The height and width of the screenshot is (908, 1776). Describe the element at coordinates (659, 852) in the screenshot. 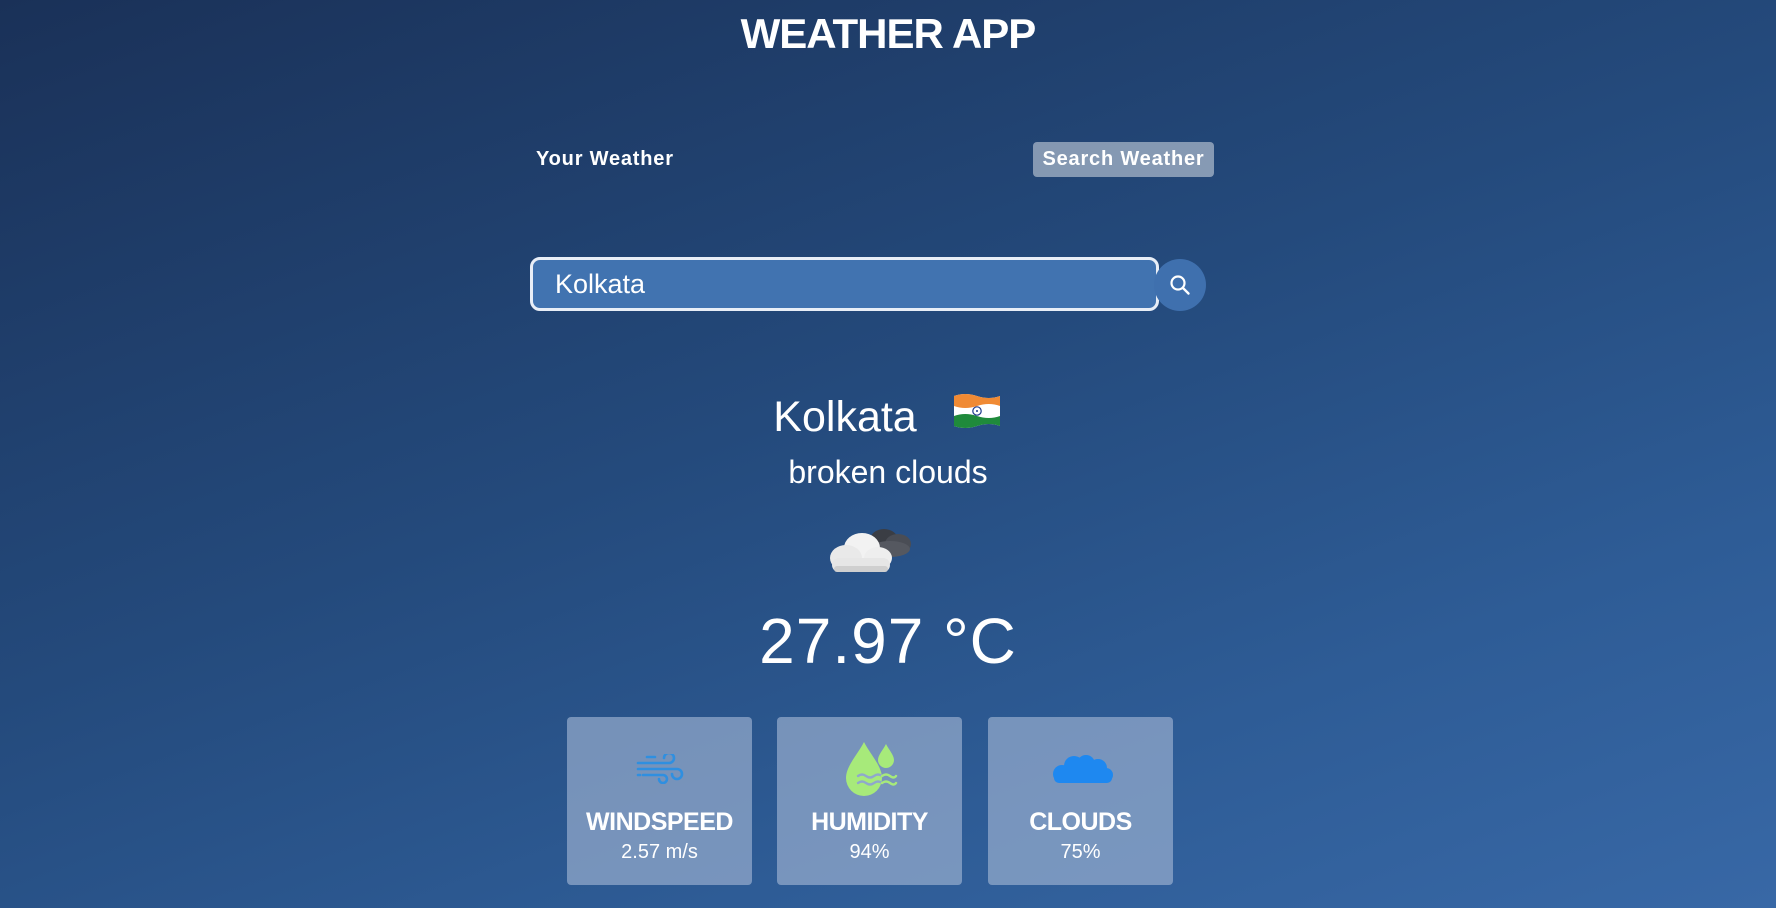

I see `windspeed-value: 2.57 m/s` at that location.